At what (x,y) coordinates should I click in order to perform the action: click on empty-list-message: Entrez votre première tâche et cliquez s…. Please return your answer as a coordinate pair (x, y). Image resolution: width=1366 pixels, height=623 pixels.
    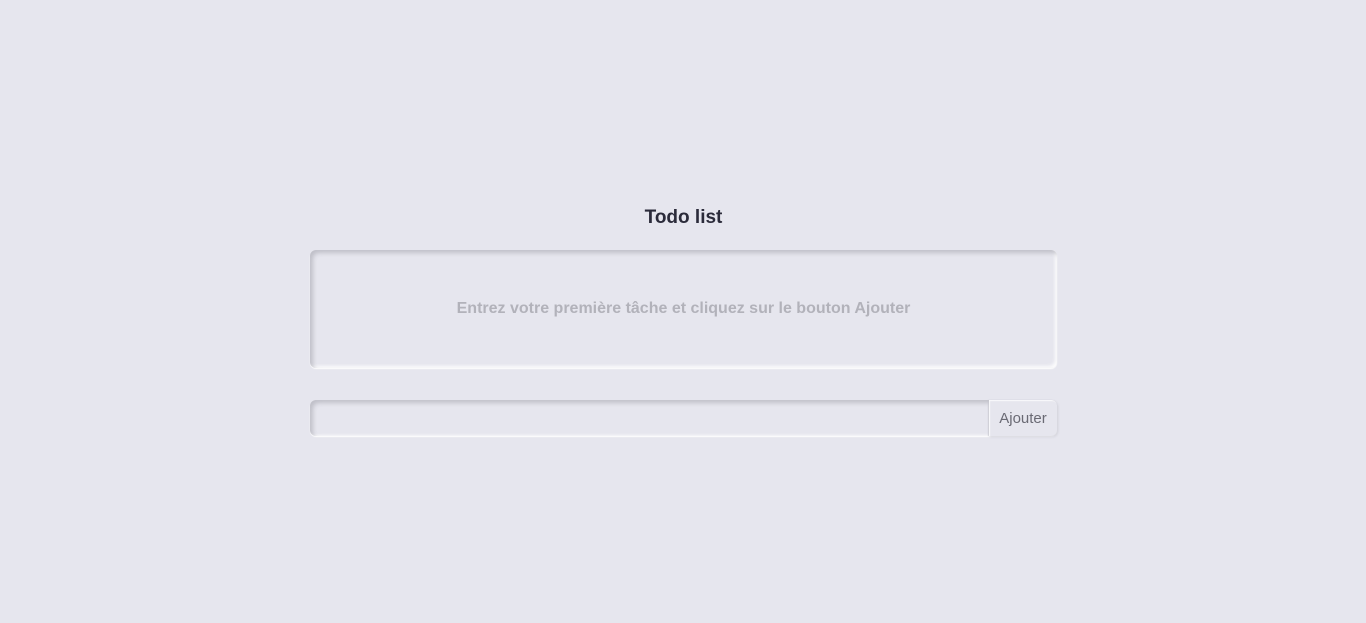
    Looking at the image, I should click on (683, 308).